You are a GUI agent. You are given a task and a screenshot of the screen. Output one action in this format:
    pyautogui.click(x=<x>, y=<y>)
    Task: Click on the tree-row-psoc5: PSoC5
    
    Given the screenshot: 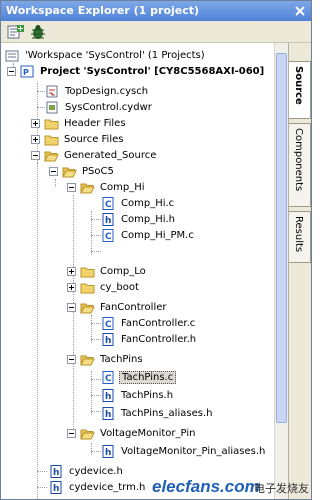 What is the action you would take?
    pyautogui.click(x=82, y=171)
    